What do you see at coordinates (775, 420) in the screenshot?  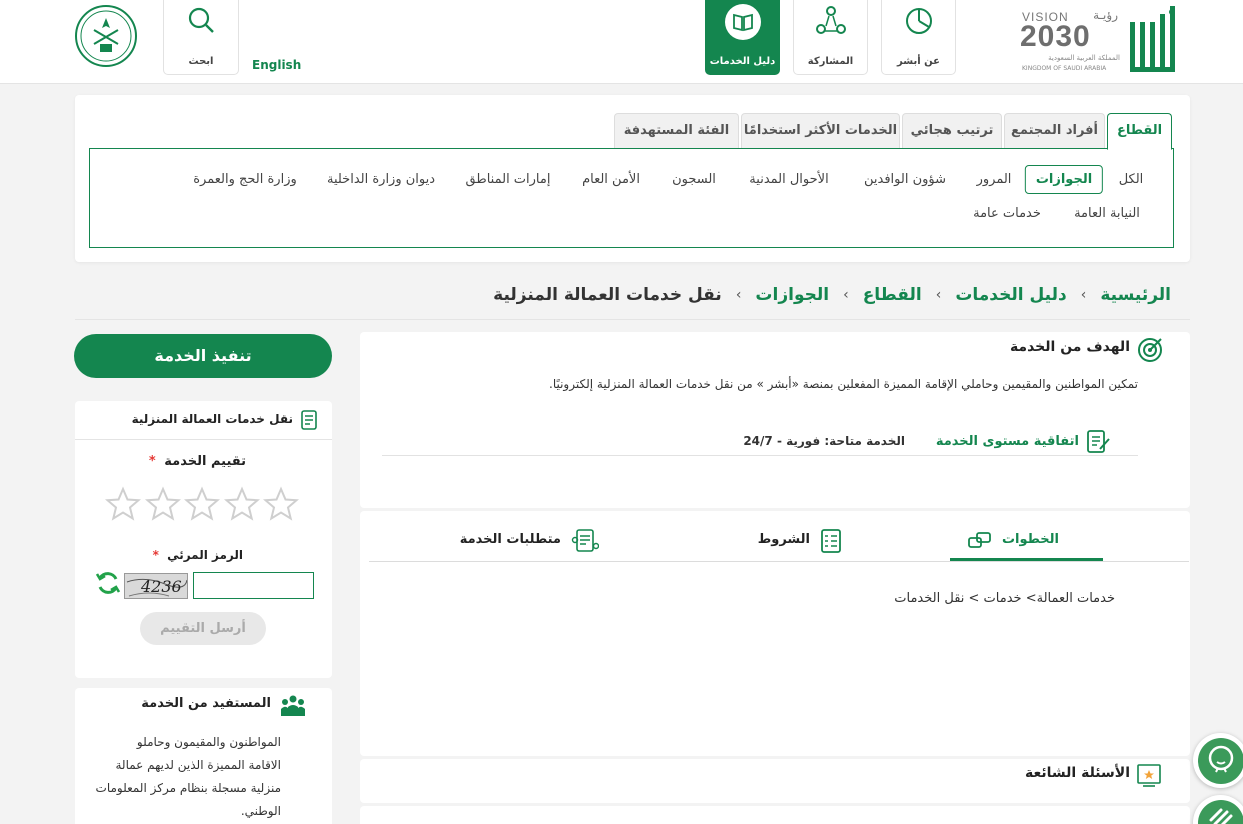 I see `service-goal-card` at bounding box center [775, 420].